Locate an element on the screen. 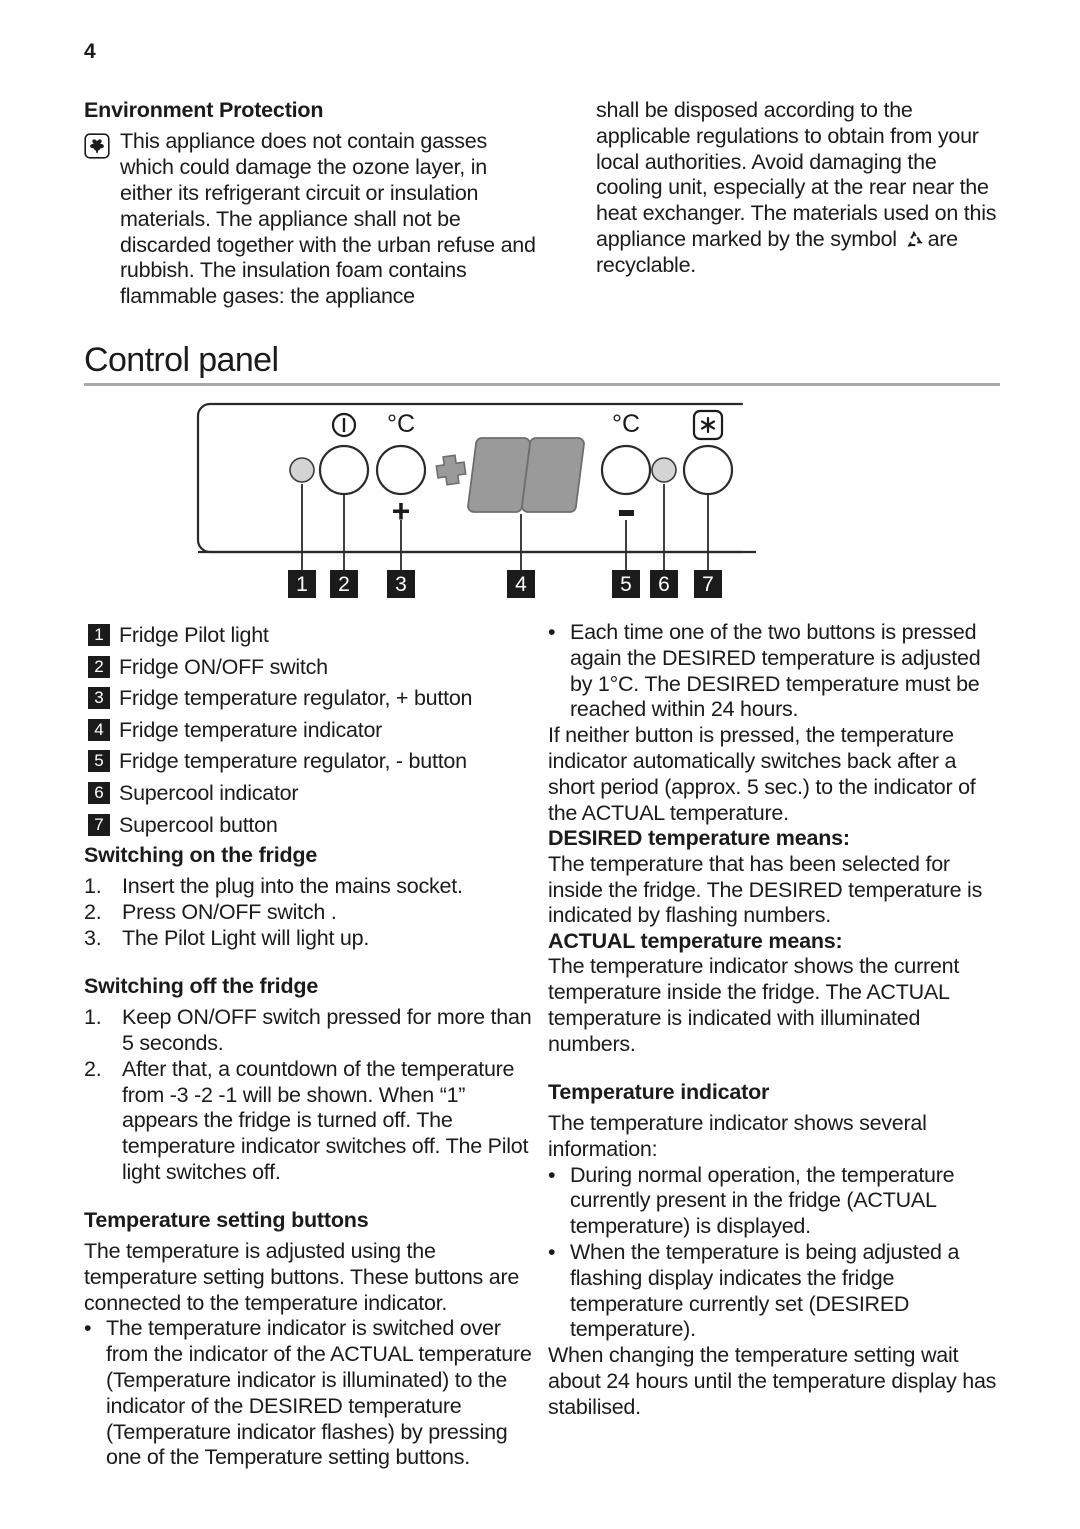  legend-label-7: Supercool button is located at coordinates (198, 824).